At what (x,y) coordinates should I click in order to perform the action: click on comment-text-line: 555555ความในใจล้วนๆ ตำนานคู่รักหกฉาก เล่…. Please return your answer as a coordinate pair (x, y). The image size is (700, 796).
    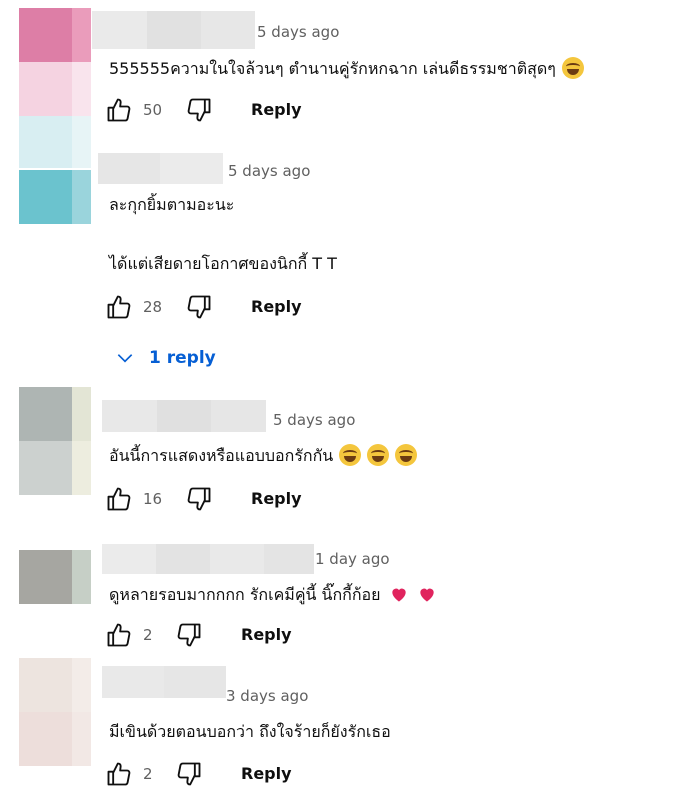
    Looking at the image, I should click on (332, 68).